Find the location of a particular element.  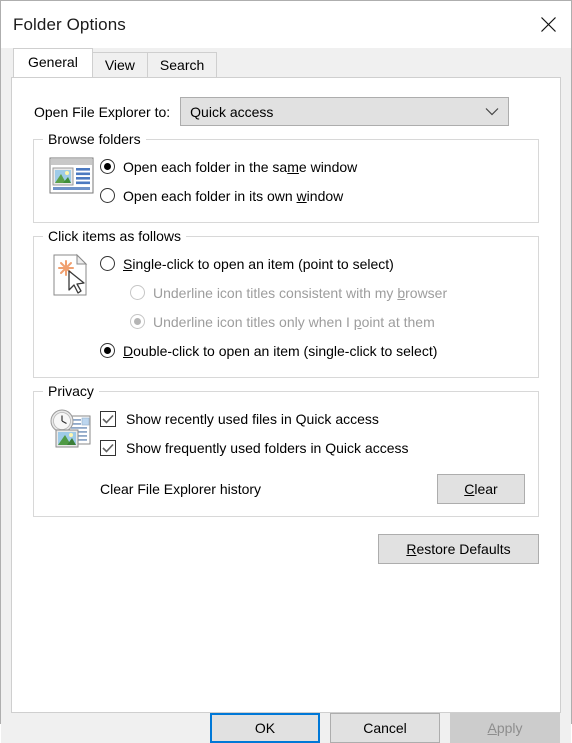

checkbox-show-recent-files: Show recently used files in Quick access is located at coordinates (314, 418).